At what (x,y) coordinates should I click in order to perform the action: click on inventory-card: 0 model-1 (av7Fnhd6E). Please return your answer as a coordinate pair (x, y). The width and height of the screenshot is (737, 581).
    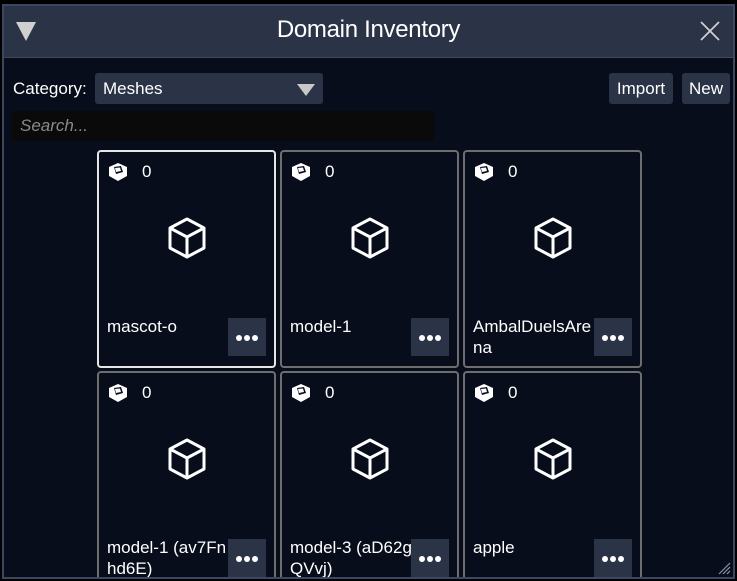
    Looking at the image, I should click on (186, 474).